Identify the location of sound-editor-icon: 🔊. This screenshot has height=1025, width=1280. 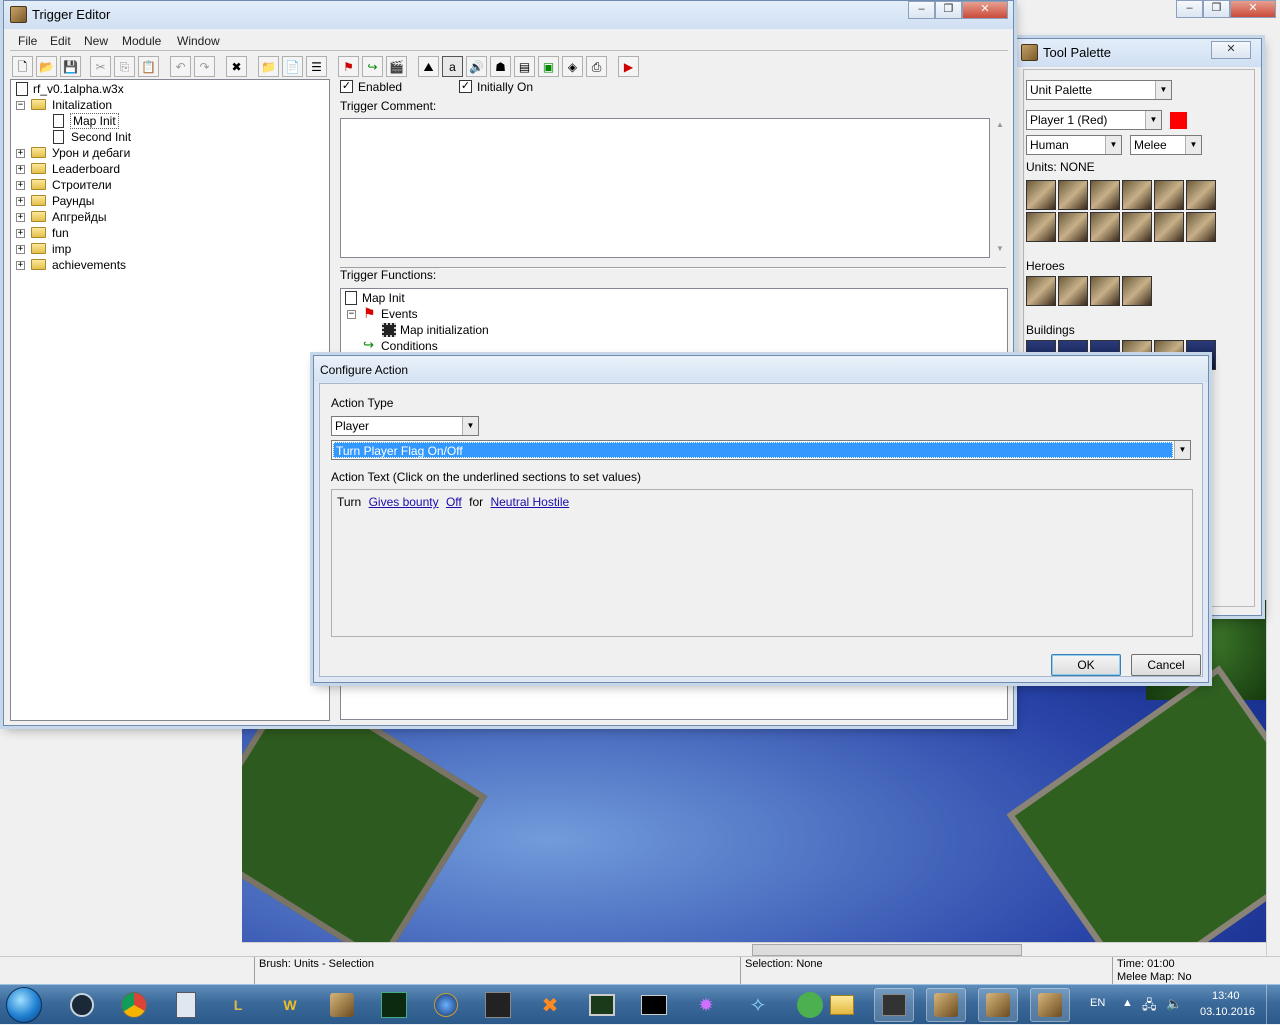
(476, 66).